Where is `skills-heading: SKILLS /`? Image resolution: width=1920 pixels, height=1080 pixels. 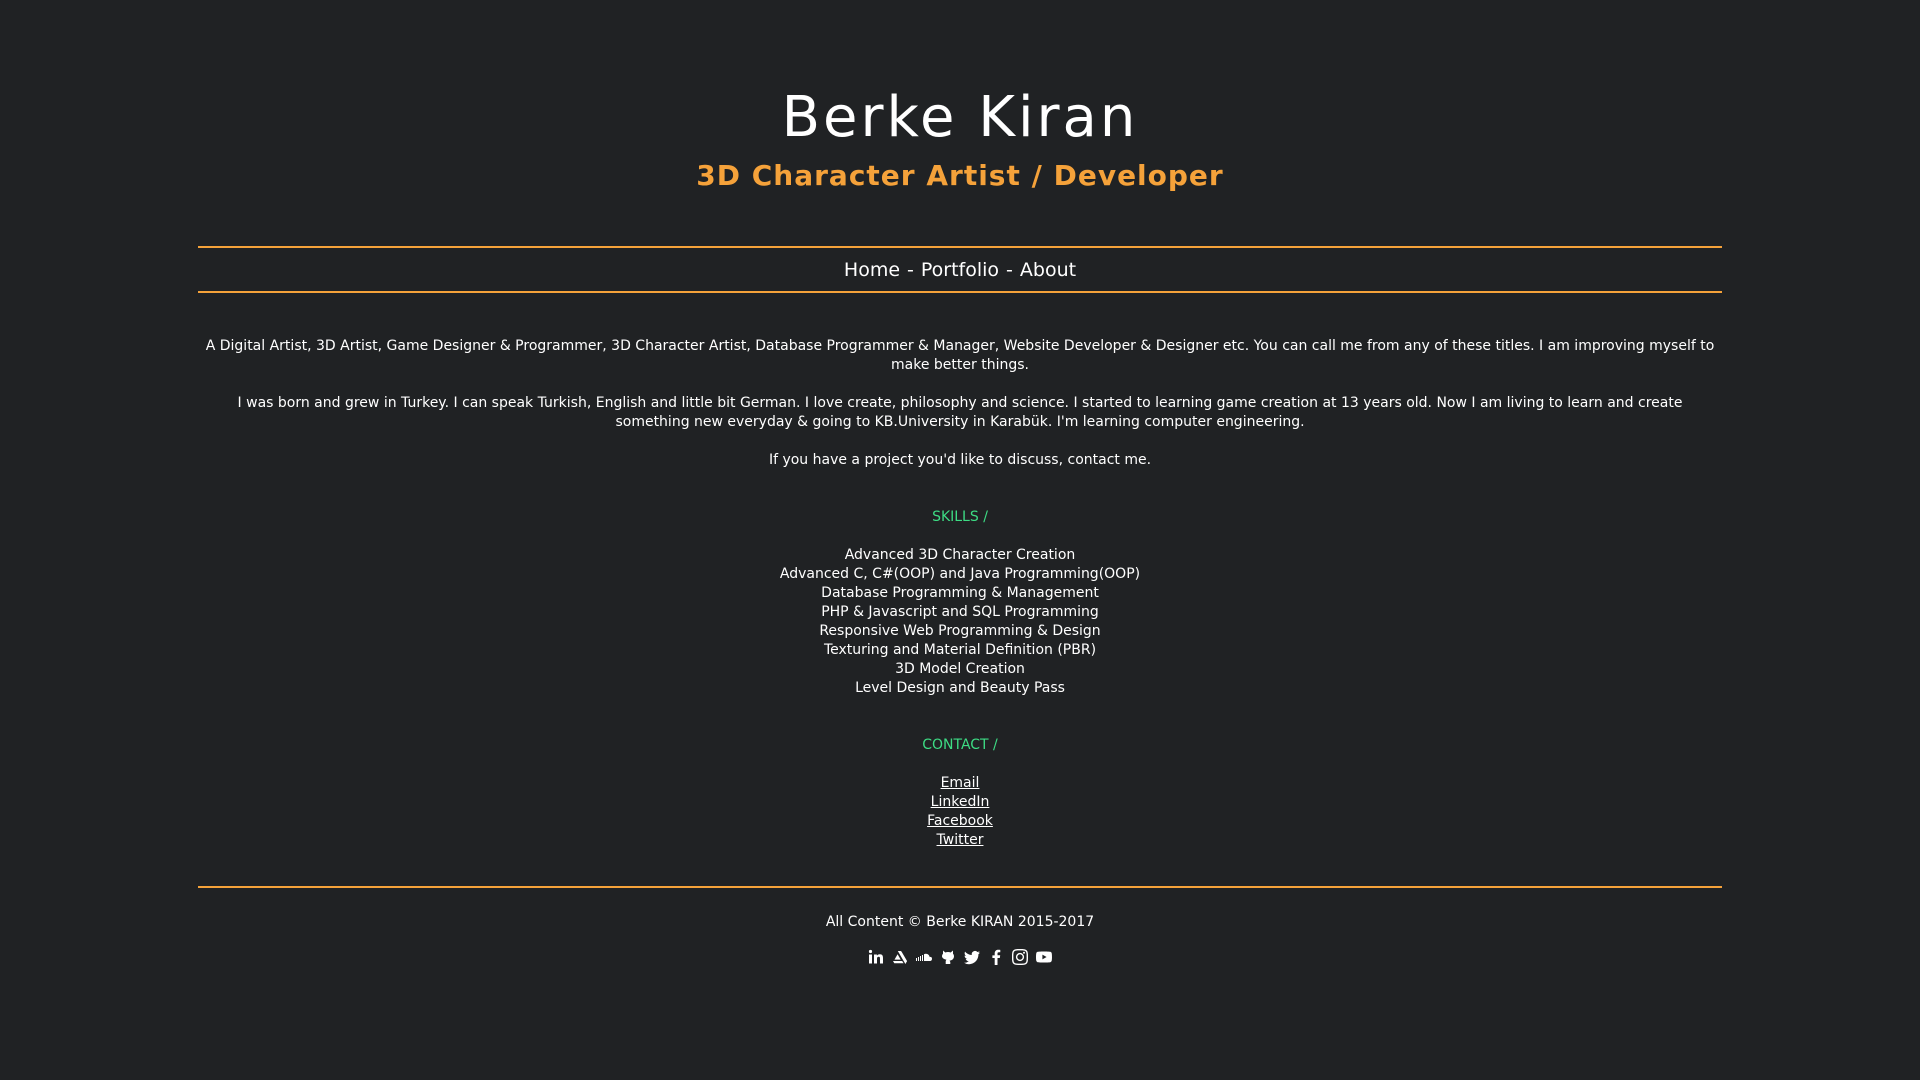
skills-heading: SKILLS / is located at coordinates (960, 517).